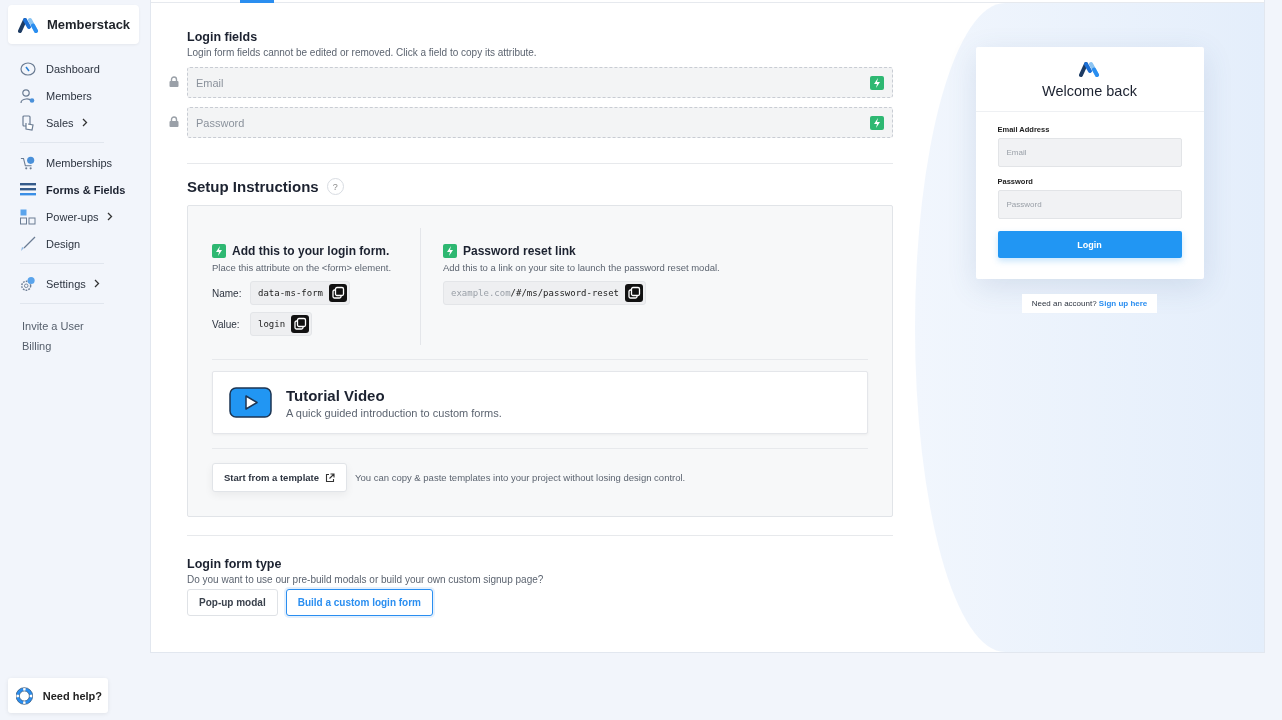 Image resolution: width=1282 pixels, height=720 pixels. I want to click on help-button: Need help?, so click(58, 695).